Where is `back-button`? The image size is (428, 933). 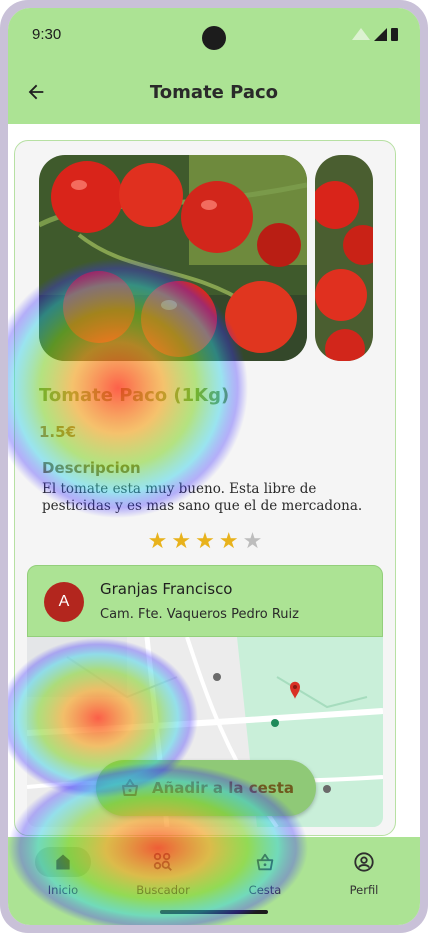
back-button is located at coordinates (36, 92).